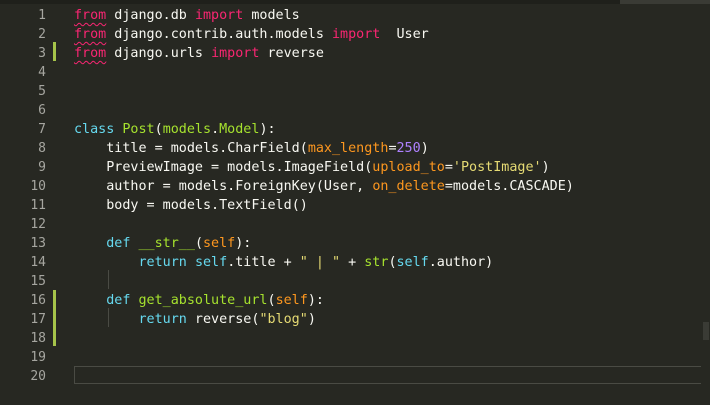 Image resolution: width=710 pixels, height=405 pixels. Describe the element at coordinates (408, 148) in the screenshot. I see `code-token: 250` at that location.